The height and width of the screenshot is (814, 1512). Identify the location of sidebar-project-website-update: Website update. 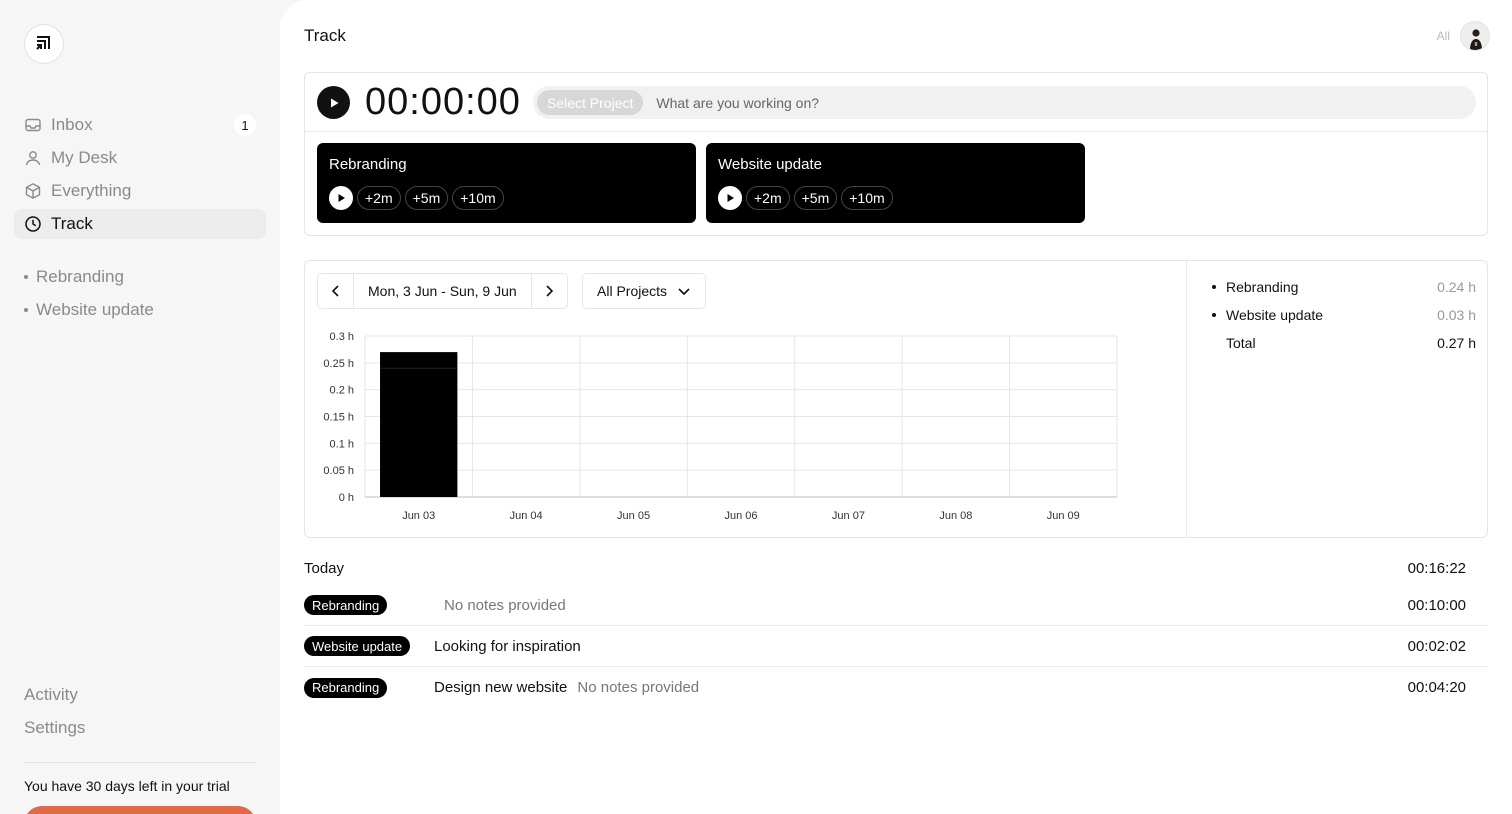
(89, 309).